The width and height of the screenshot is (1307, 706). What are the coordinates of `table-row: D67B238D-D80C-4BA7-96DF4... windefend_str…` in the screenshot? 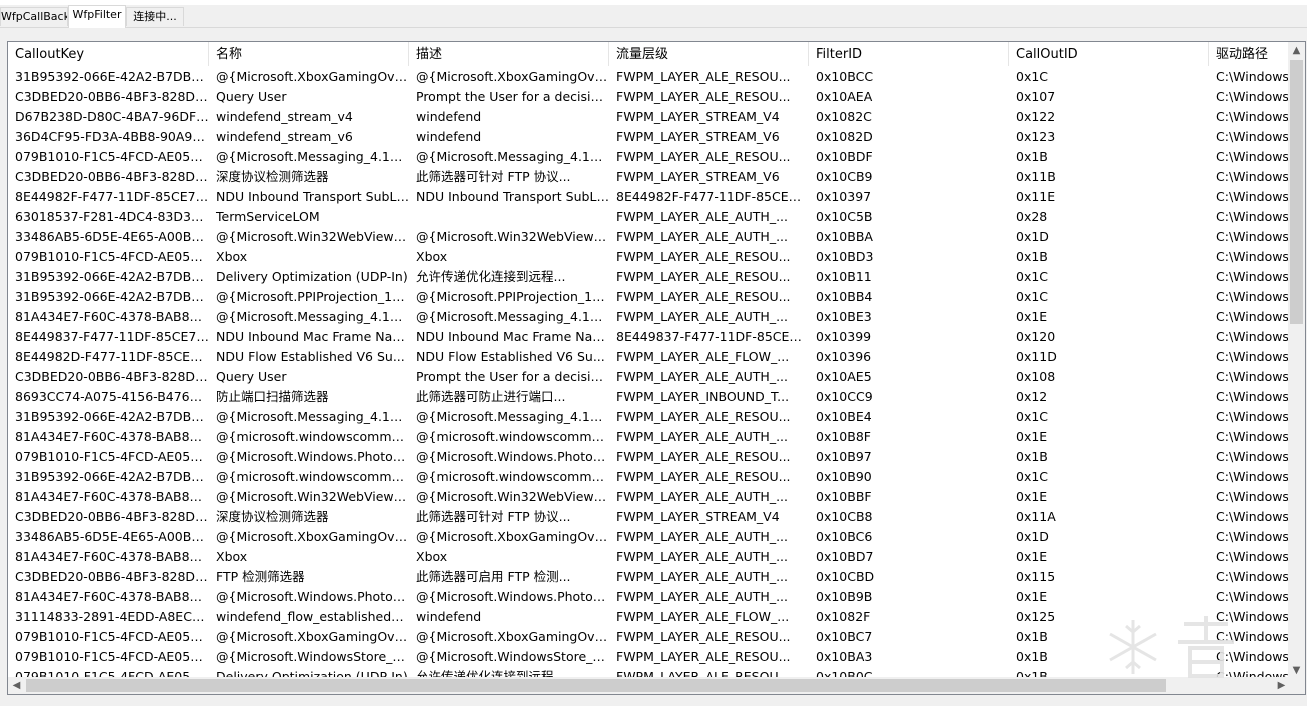 It's located at (649, 117).